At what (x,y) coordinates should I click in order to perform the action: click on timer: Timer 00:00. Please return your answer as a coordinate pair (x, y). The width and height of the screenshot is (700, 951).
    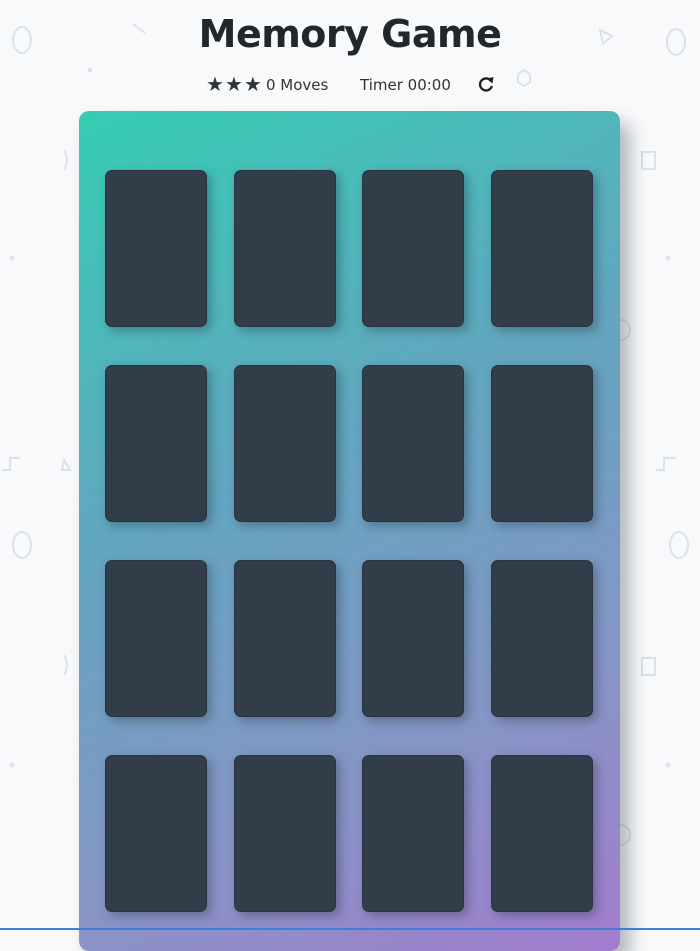
    Looking at the image, I should click on (405, 85).